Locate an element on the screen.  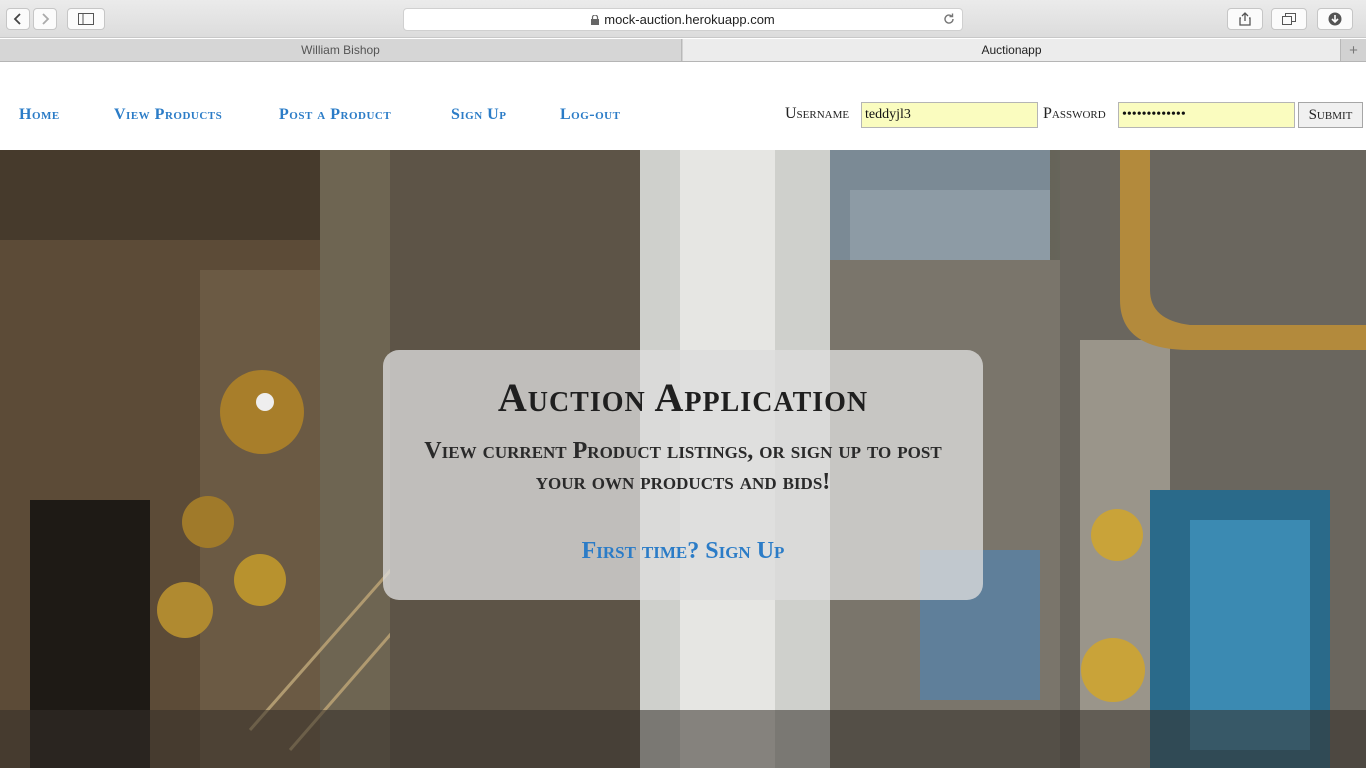
tab-william-bishop: William Bishop is located at coordinates (341, 50).